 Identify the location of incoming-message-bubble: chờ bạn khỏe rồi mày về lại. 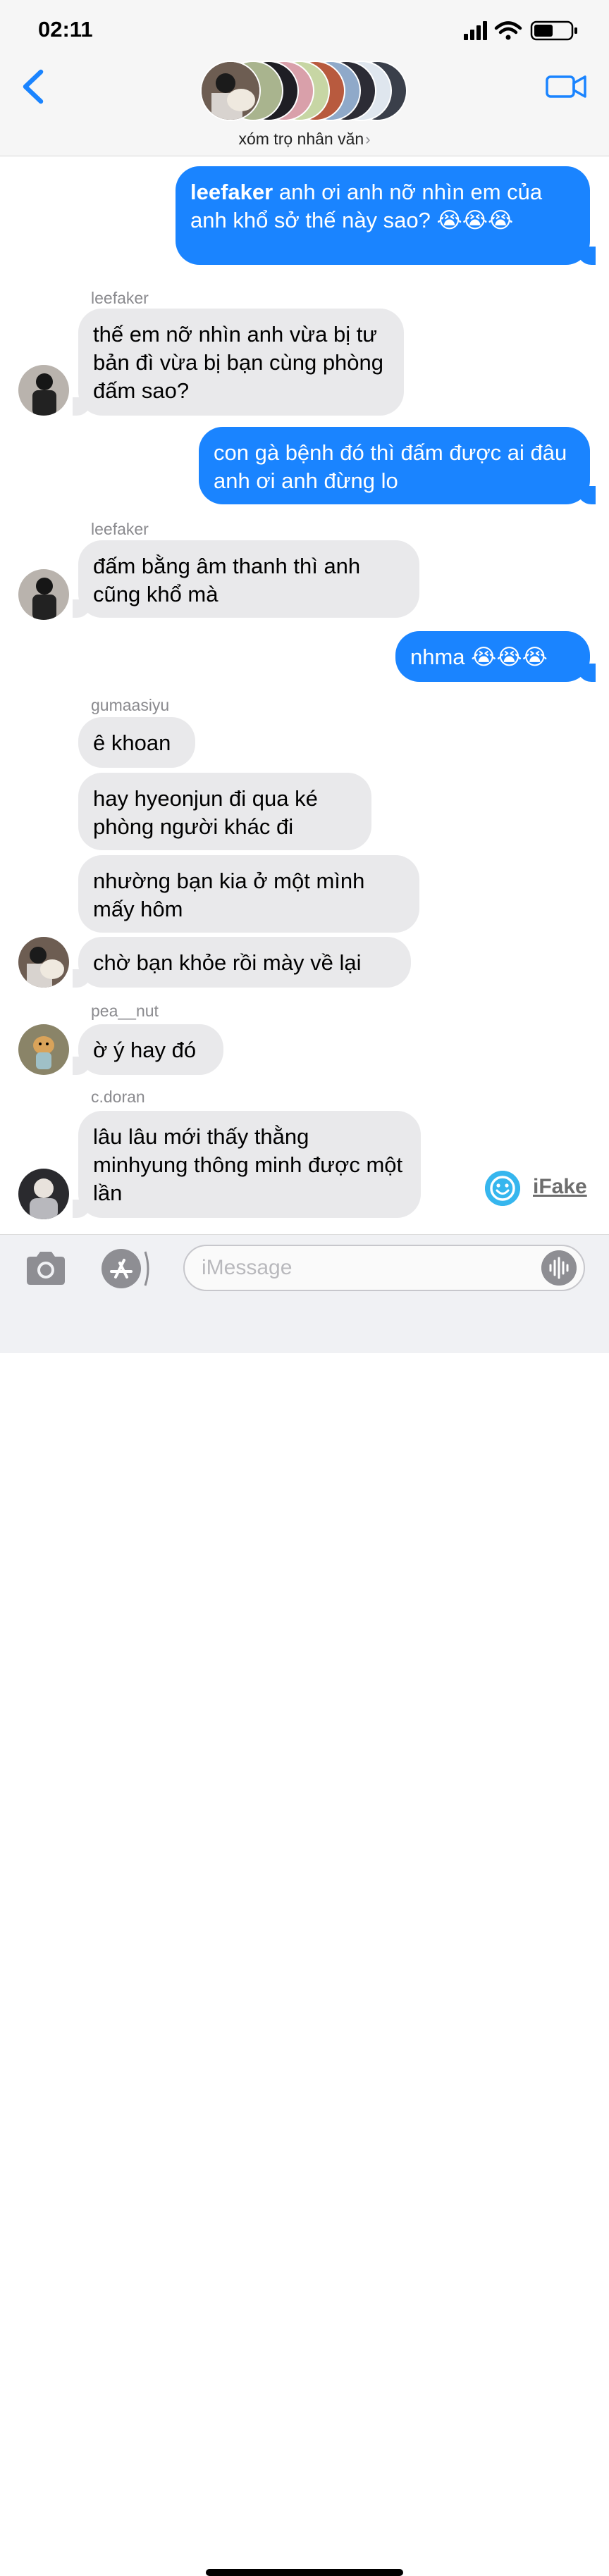
(242, 962).